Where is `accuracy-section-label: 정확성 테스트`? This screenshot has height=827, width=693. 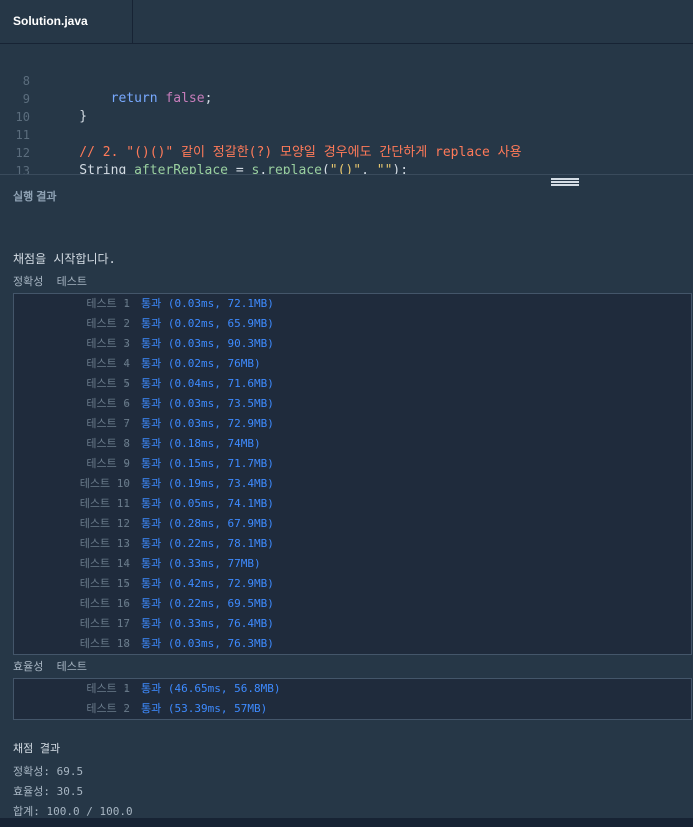 accuracy-section-label: 정확성 테스트 is located at coordinates (50, 281).